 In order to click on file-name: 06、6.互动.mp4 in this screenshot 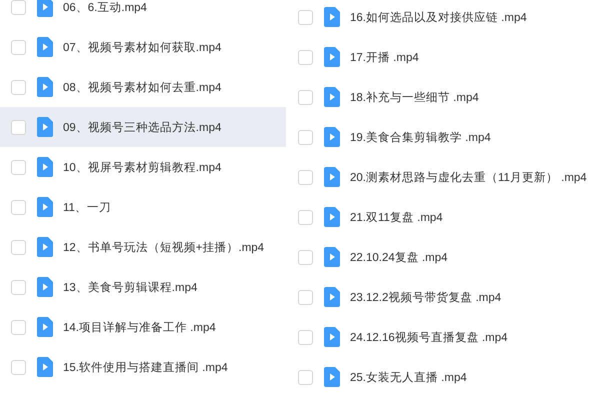, I will do `click(105, 7)`.